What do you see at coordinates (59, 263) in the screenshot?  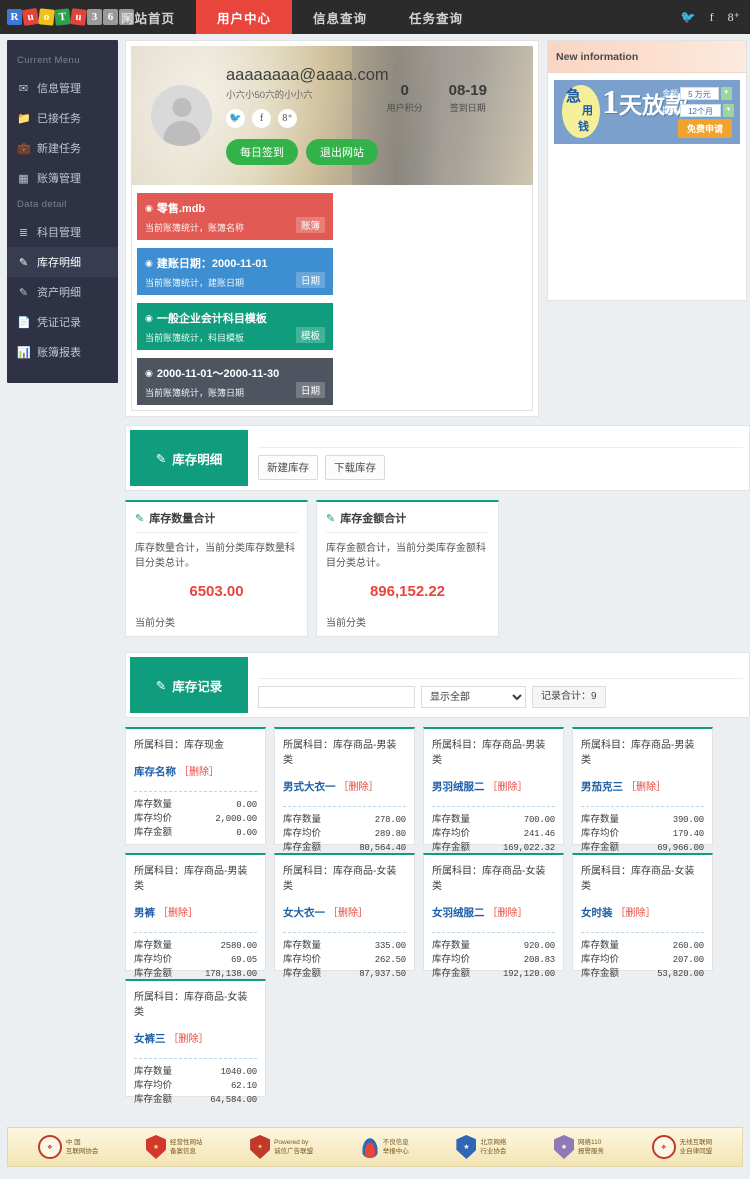 I see `sidebar-item-label: 库存明细` at bounding box center [59, 263].